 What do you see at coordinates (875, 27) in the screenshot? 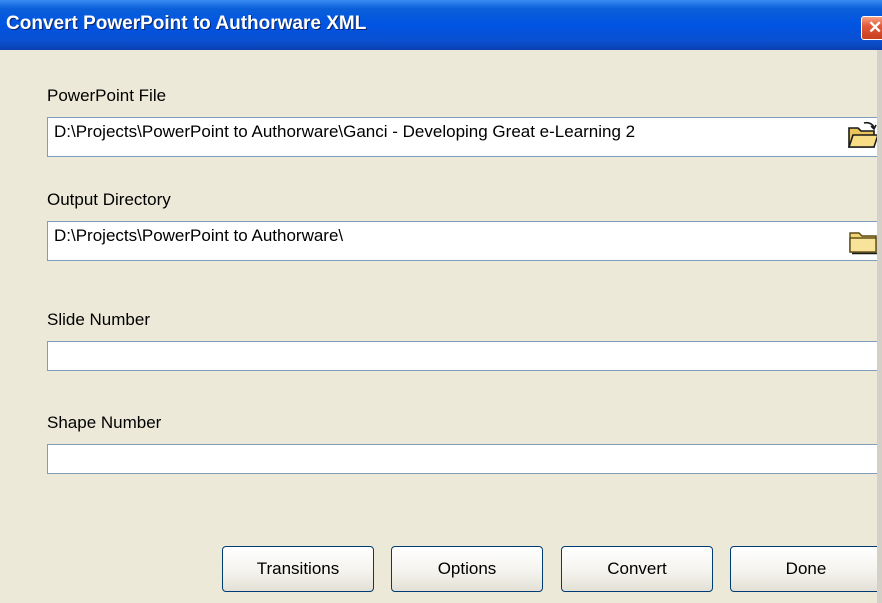
I see `close-icon: ✕` at bounding box center [875, 27].